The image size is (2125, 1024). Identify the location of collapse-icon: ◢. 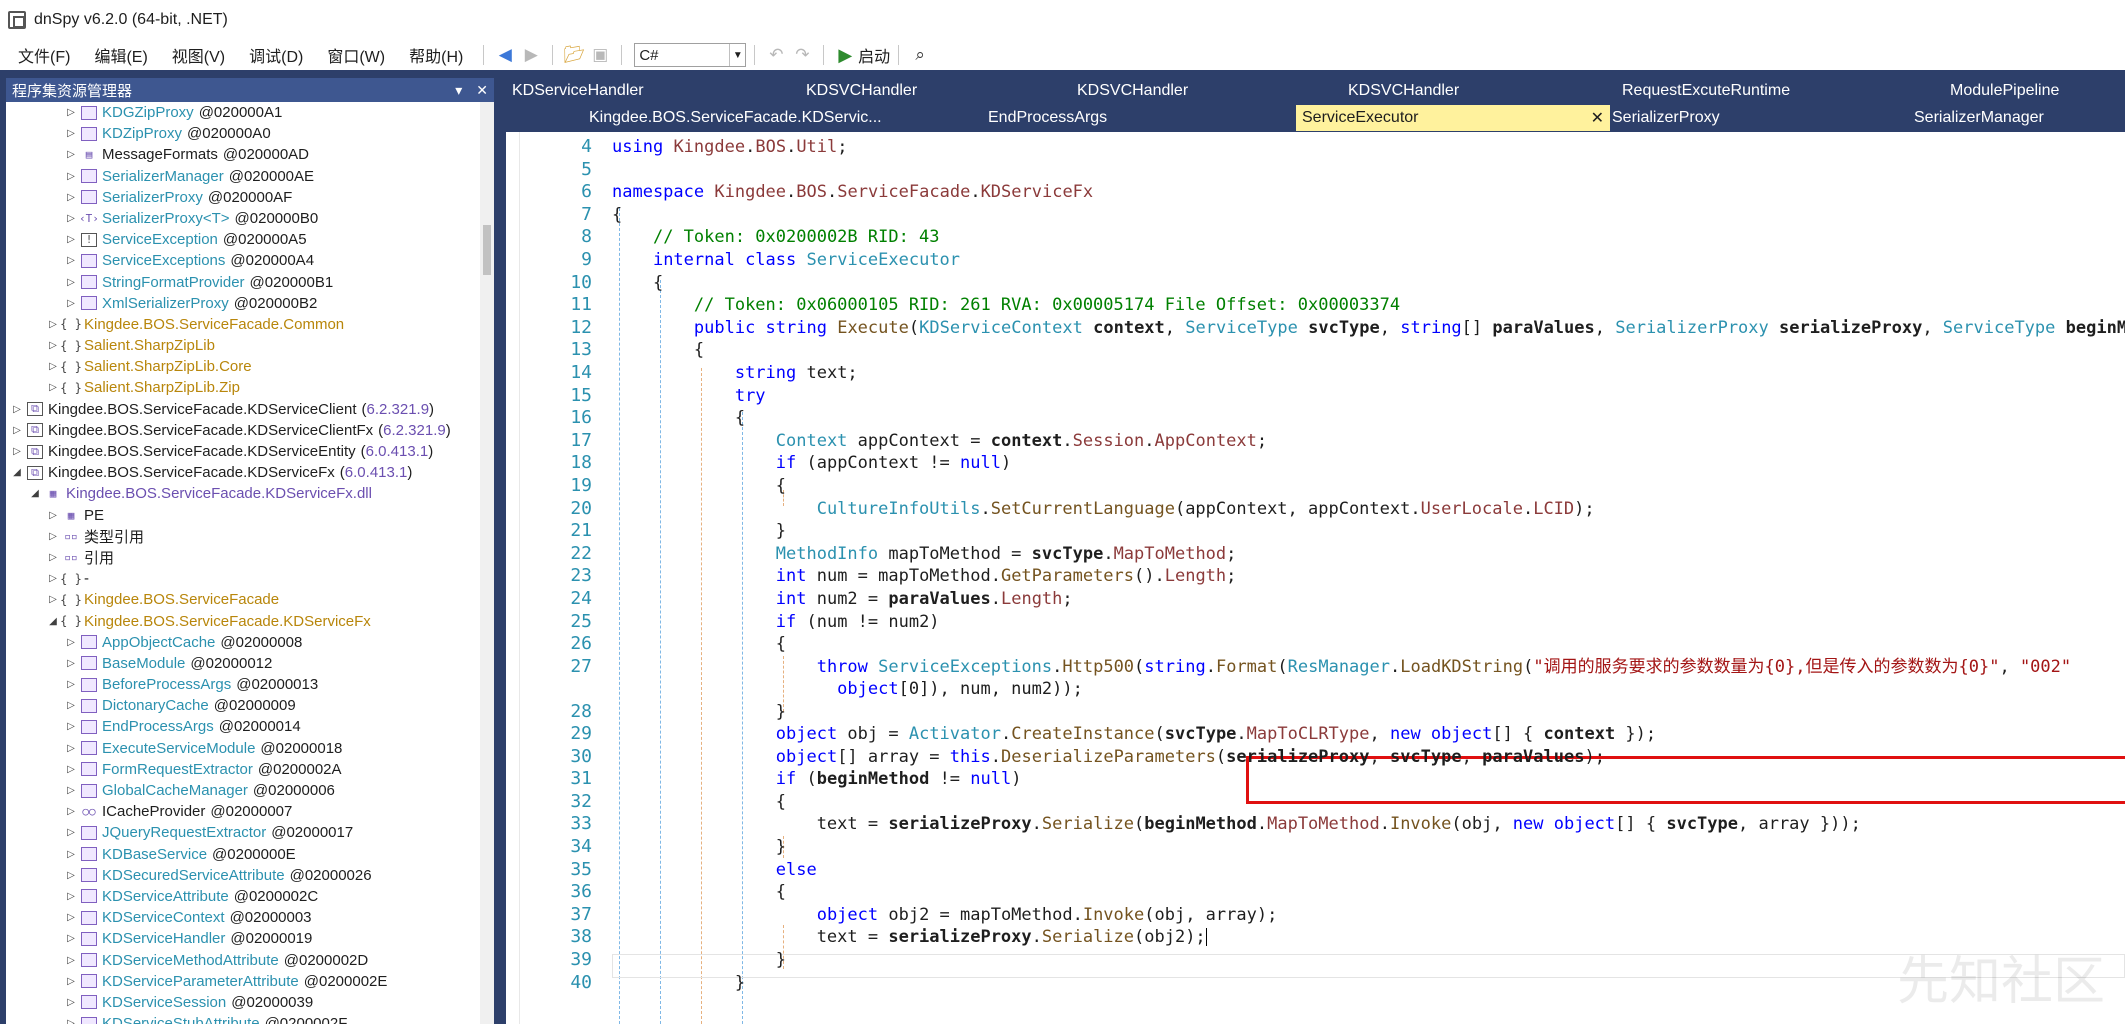
(17, 472).